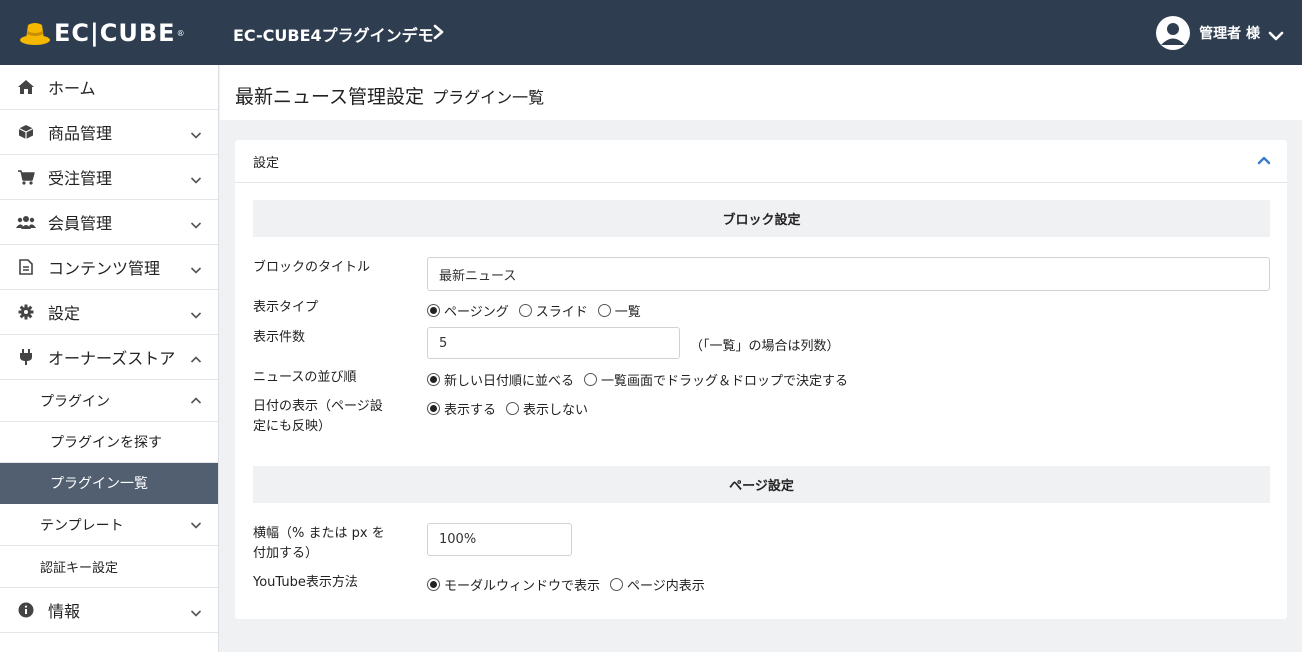 The height and width of the screenshot is (652, 1302). Describe the element at coordinates (556, 410) in the screenshot. I see `radio-label: 表示しない` at that location.